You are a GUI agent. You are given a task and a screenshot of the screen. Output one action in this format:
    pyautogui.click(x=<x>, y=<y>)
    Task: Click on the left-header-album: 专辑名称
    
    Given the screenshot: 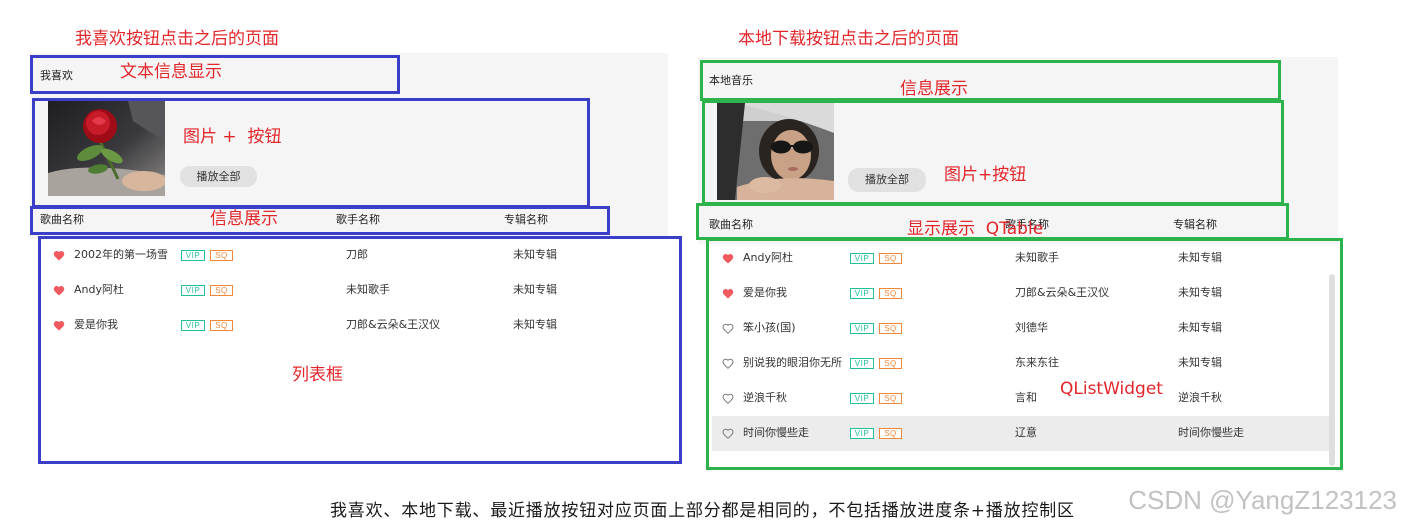 What is the action you would take?
    pyautogui.click(x=526, y=219)
    